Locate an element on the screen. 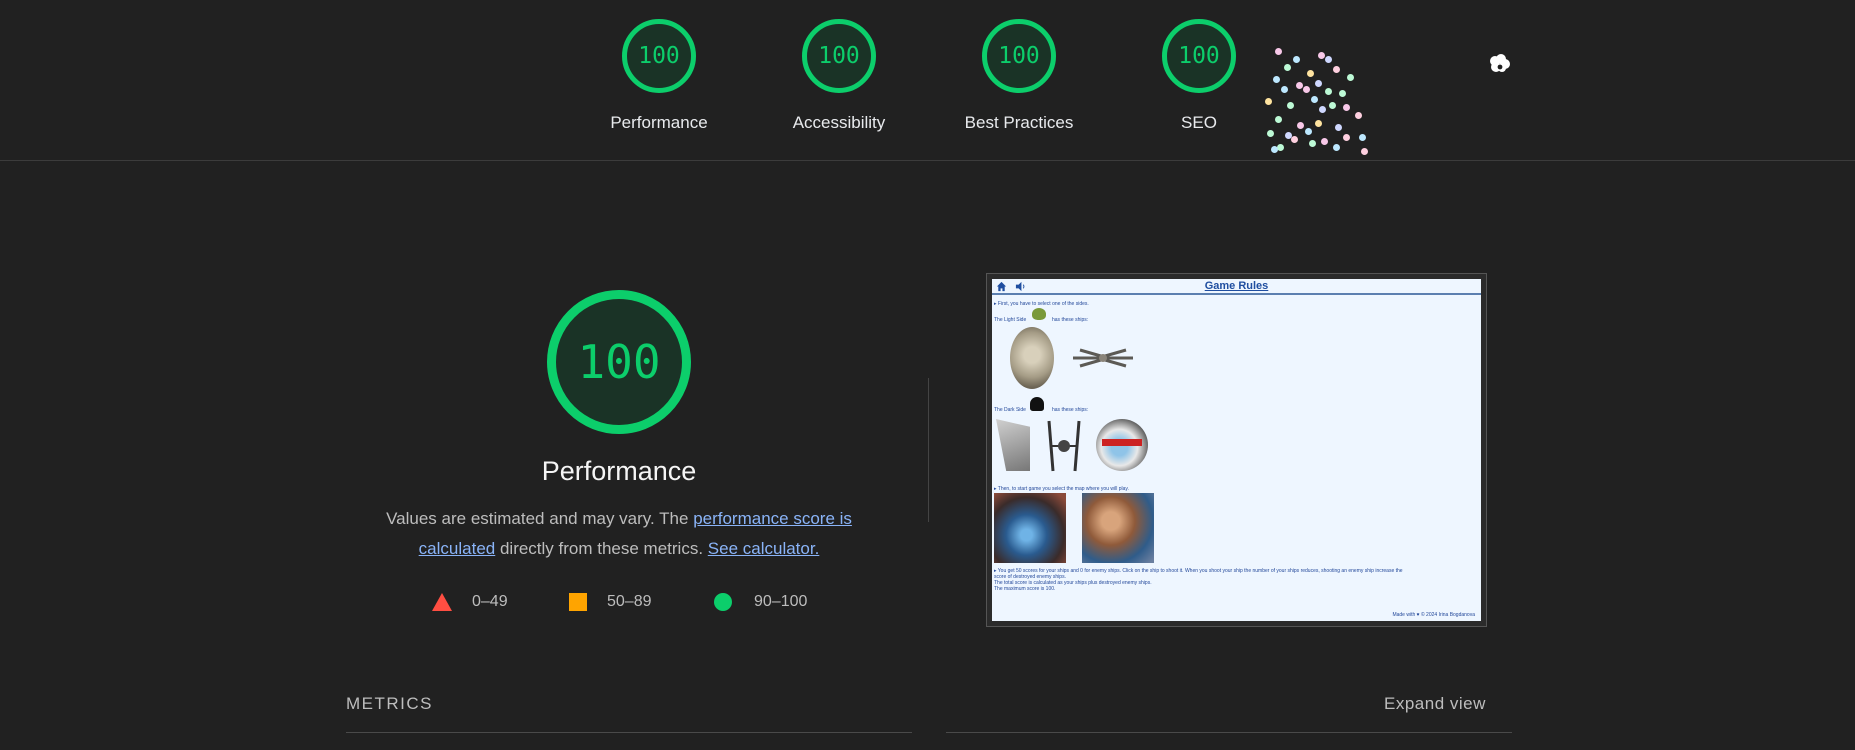 This screenshot has width=1855, height=750. performance-score: 100 is located at coordinates (619, 362).